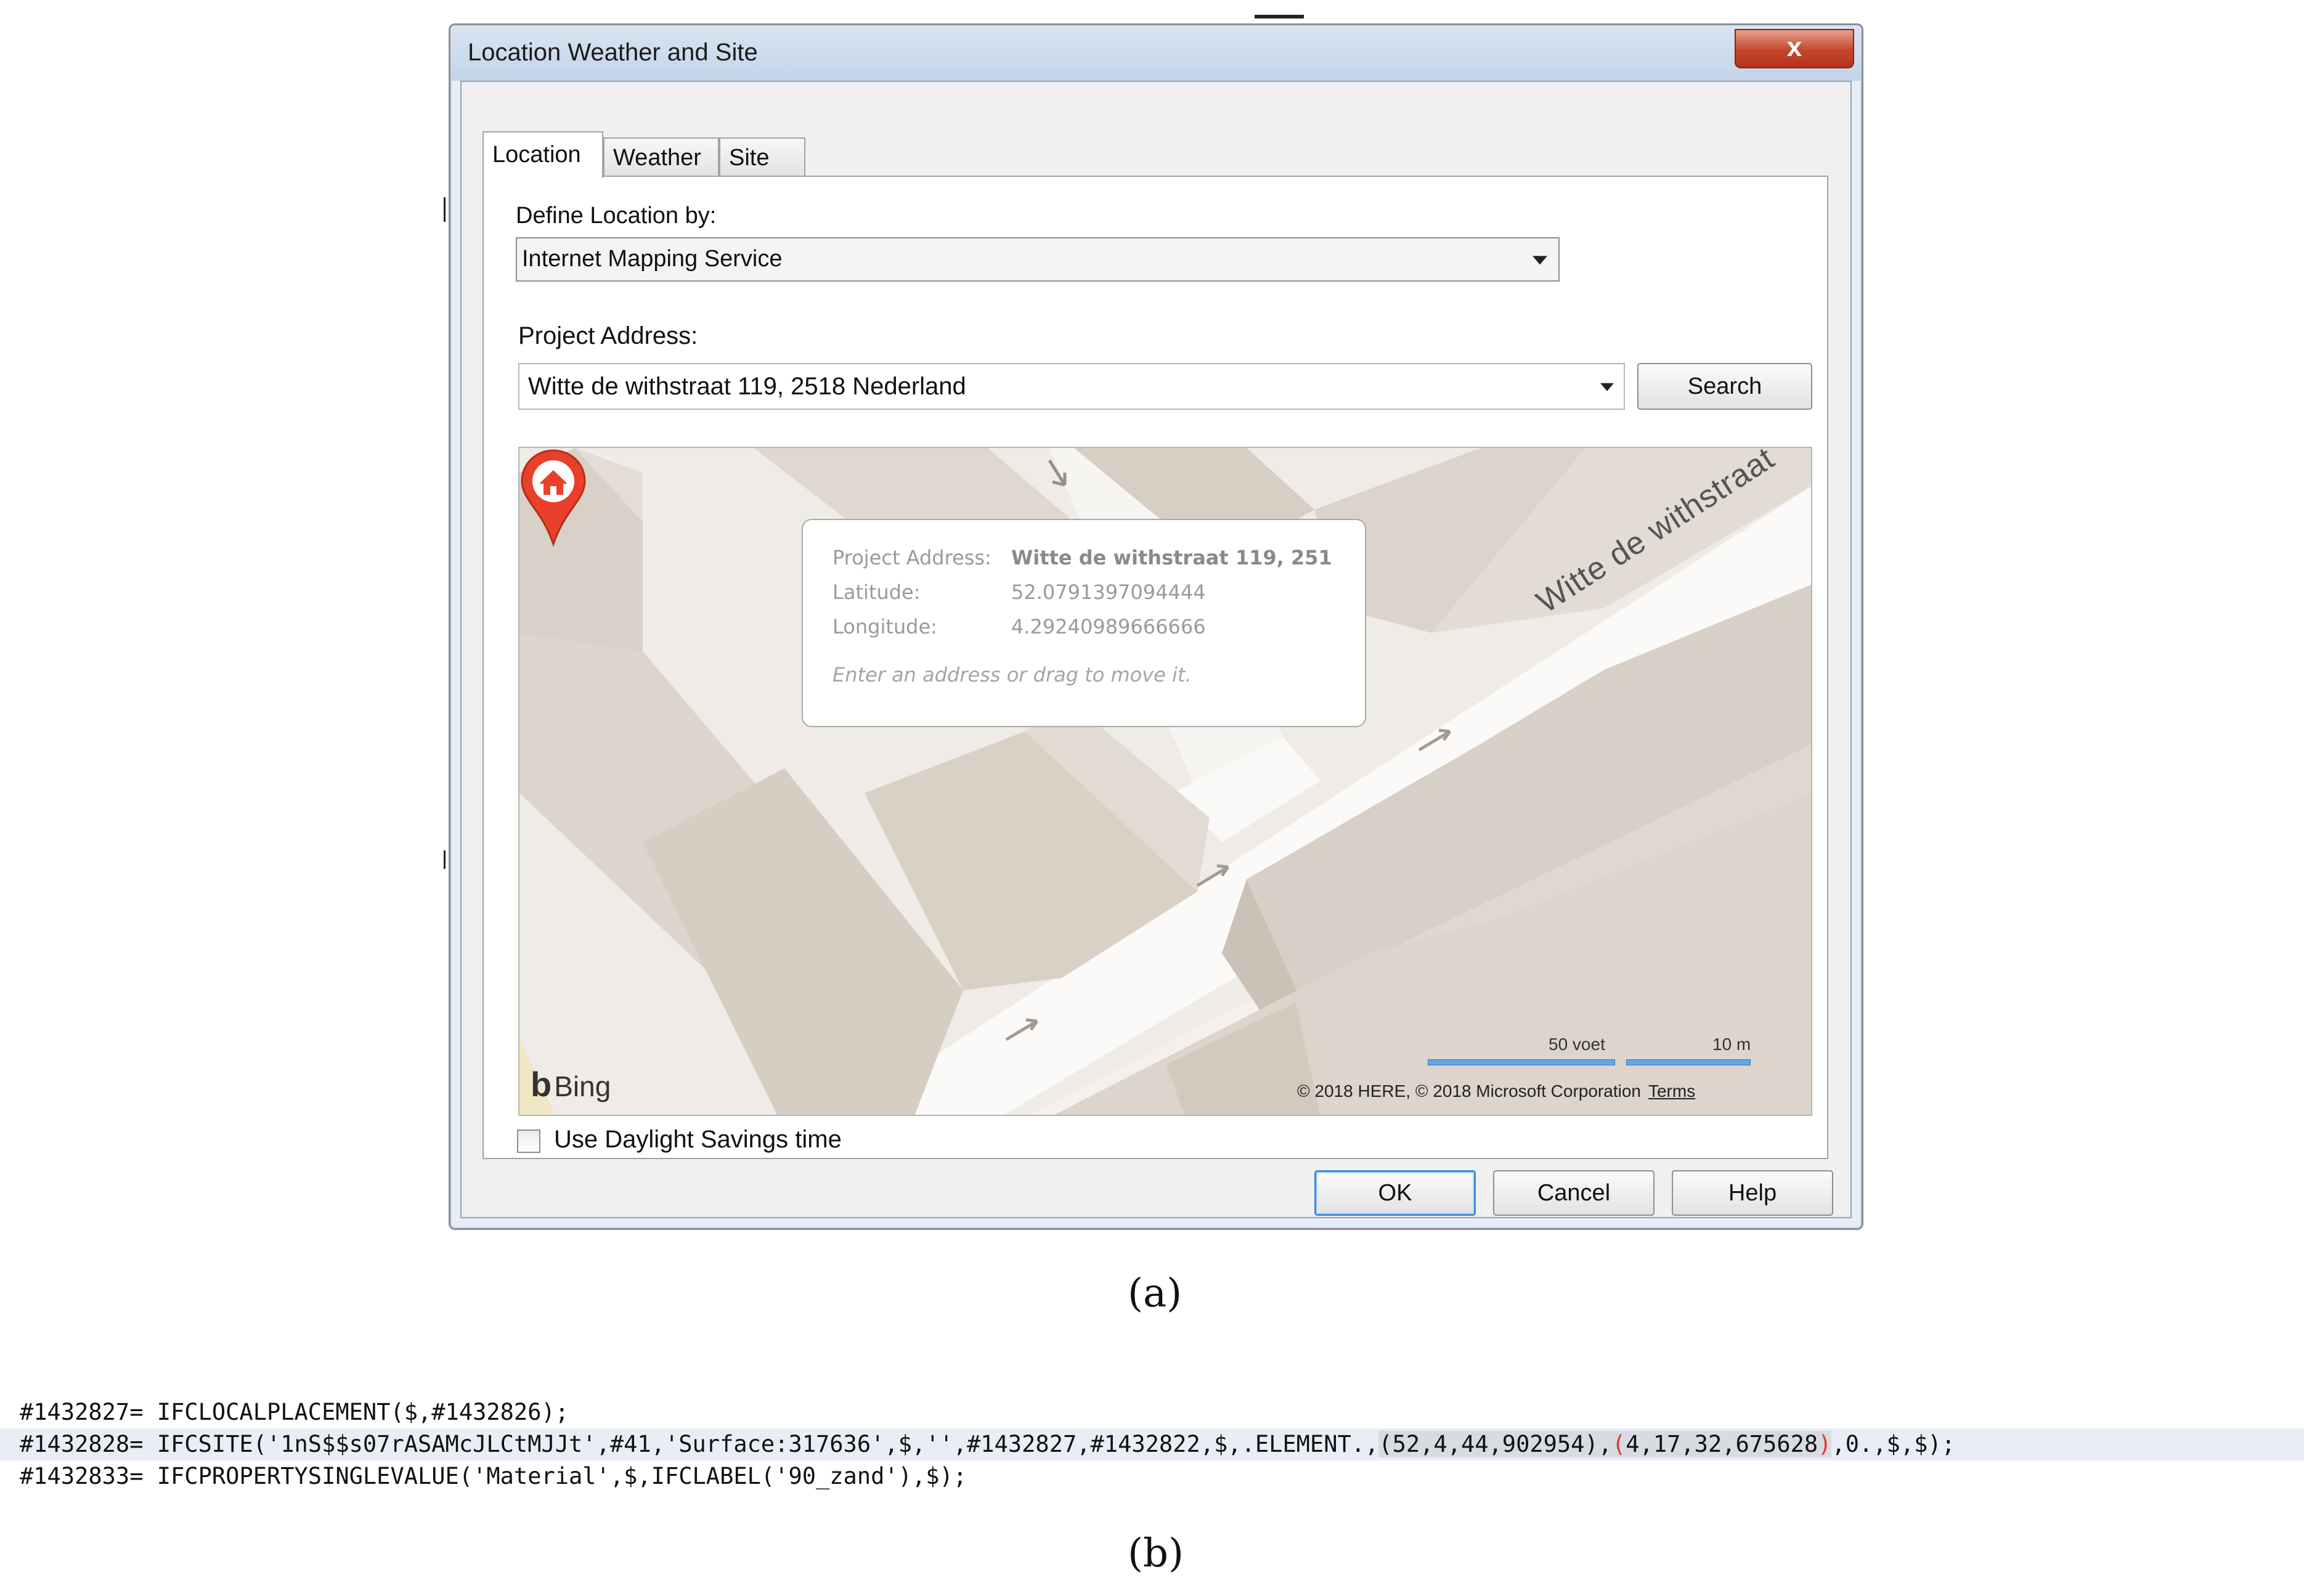 The image size is (2304, 1596). I want to click on bubble-address-key: Project Address:, so click(911, 557).